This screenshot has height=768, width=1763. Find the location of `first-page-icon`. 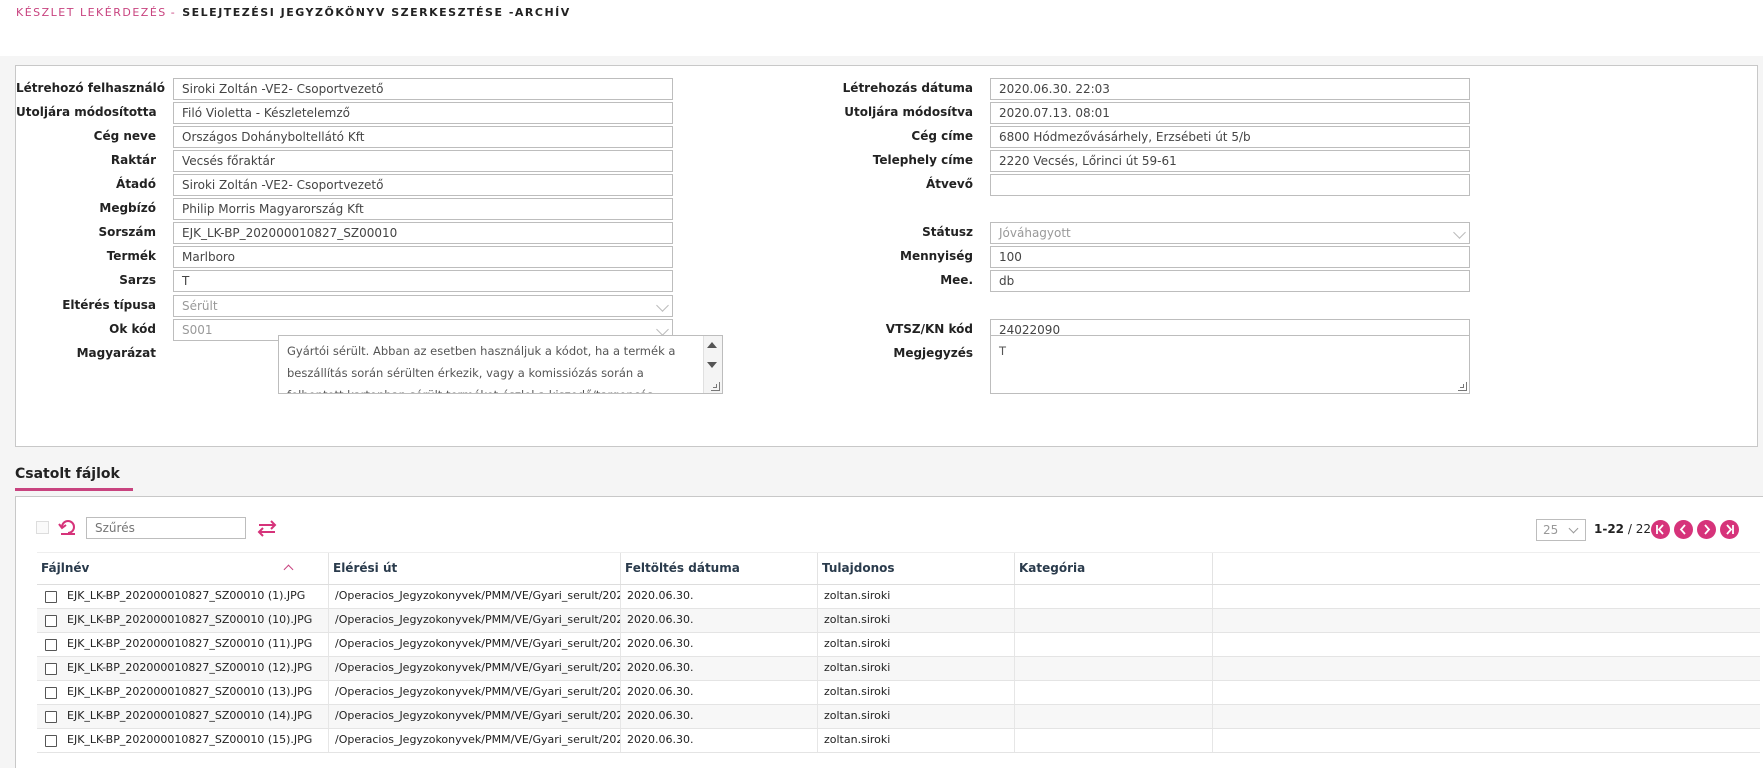

first-page-icon is located at coordinates (1660, 529).